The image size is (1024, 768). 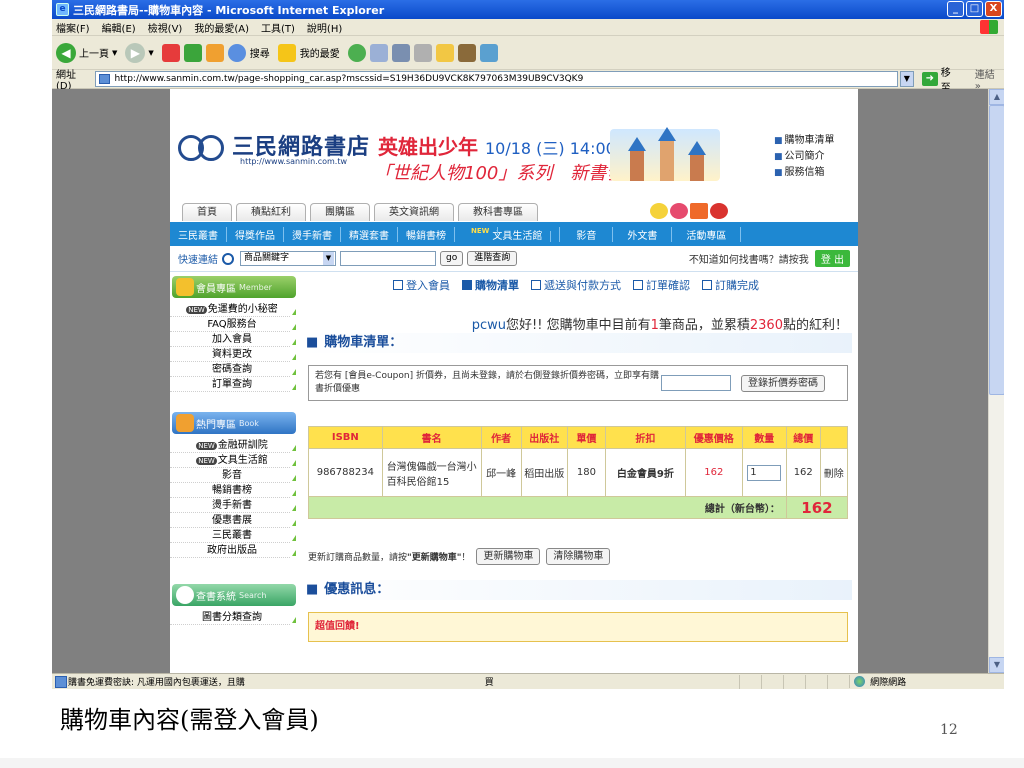 What do you see at coordinates (233, 369) in the screenshot?
I see `sidebar-item-password: 密碼查詢` at bounding box center [233, 369].